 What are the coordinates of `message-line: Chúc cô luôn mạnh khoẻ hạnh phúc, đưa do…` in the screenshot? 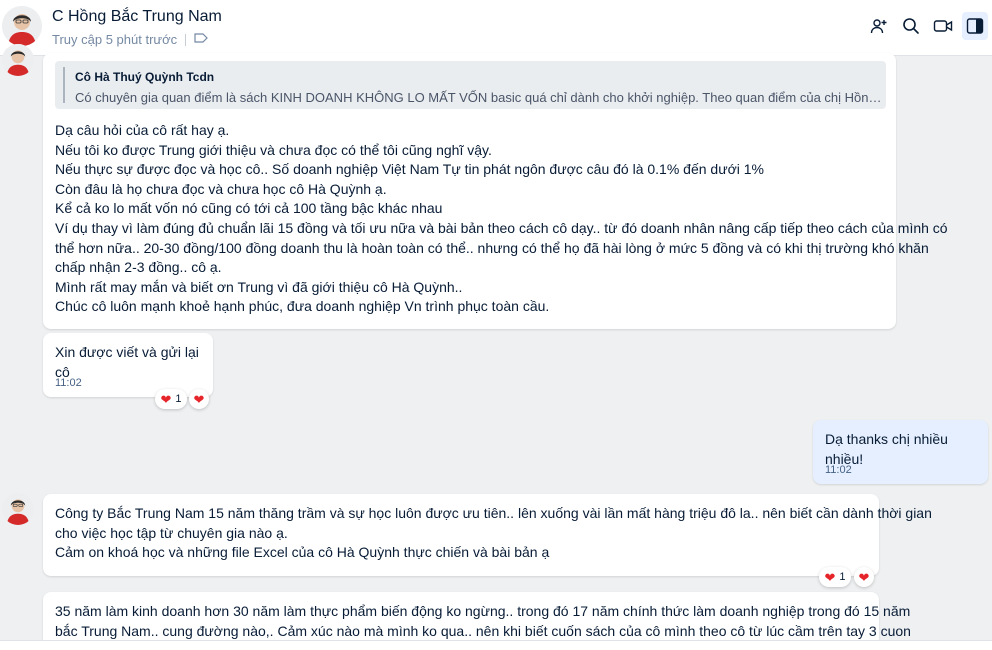 It's located at (302, 306).